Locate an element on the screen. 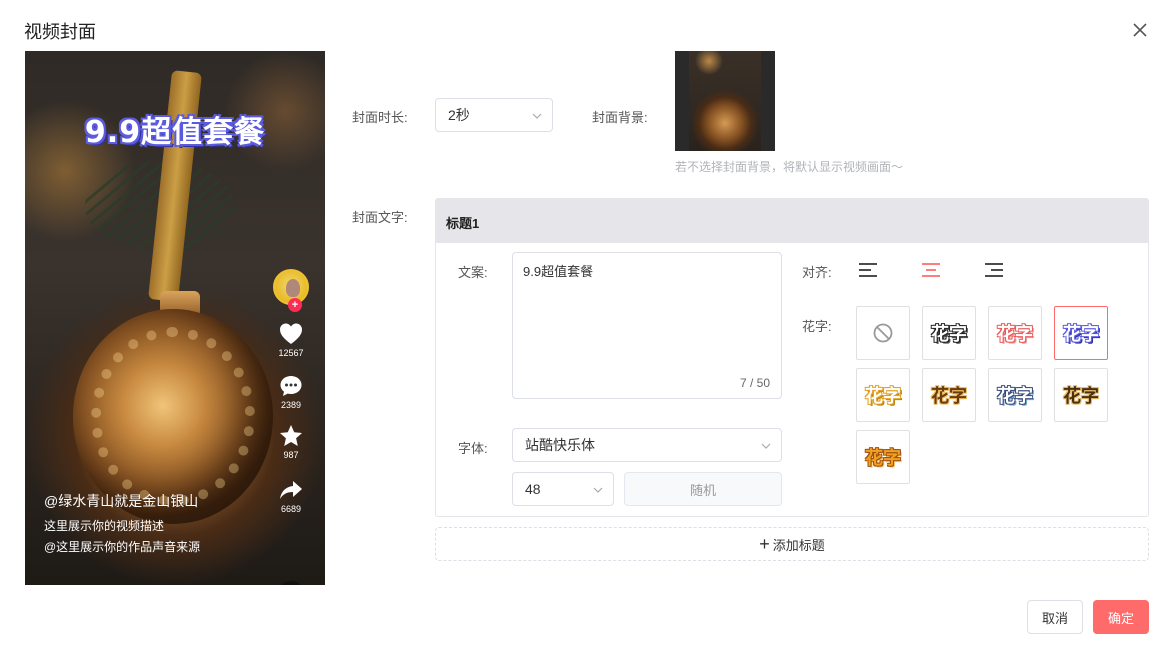 Image resolution: width=1174 pixels, height=653 pixels. comment-action: 2389 is located at coordinates (291, 391).